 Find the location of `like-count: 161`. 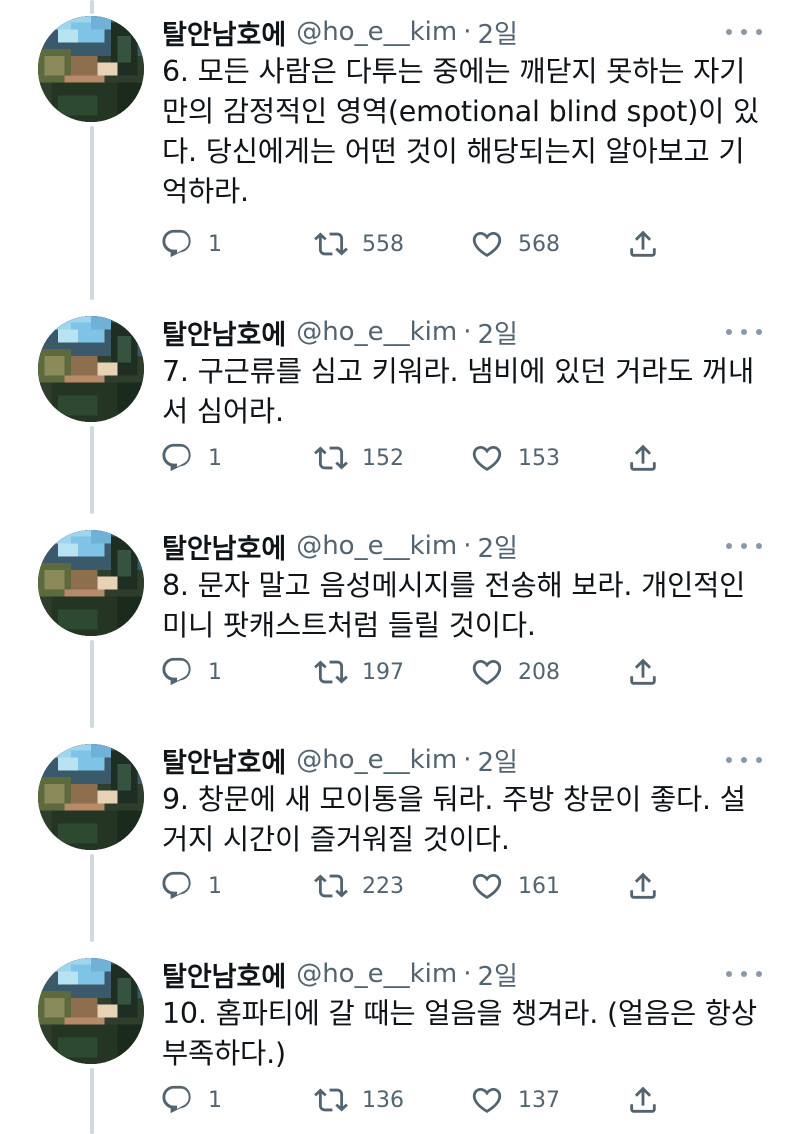

like-count: 161 is located at coordinates (539, 886).